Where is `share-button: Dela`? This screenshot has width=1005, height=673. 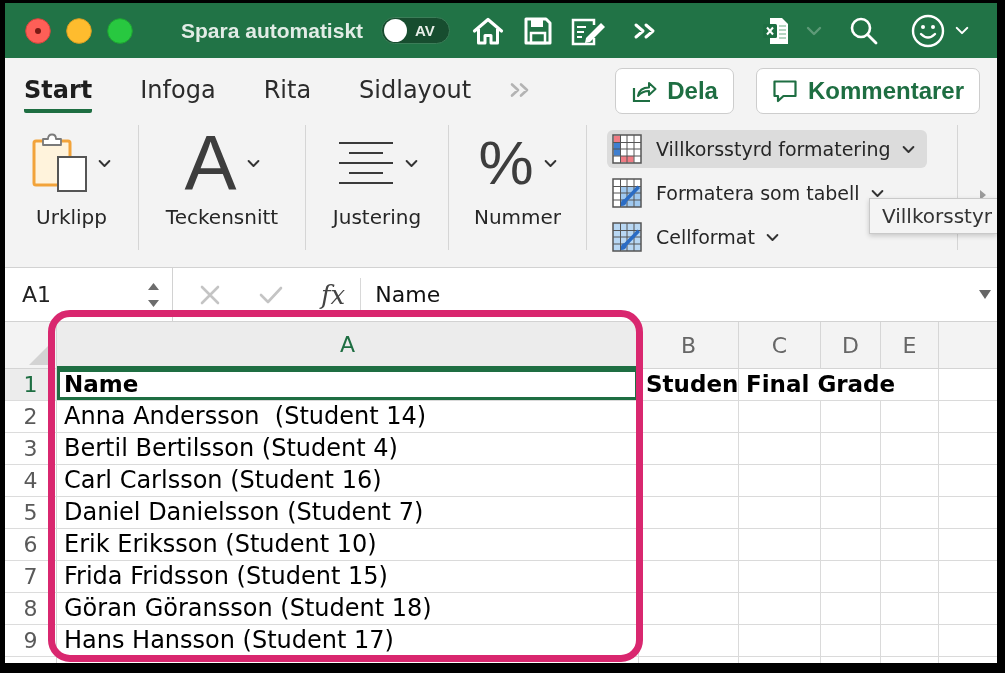
share-button: Dela is located at coordinates (674, 91).